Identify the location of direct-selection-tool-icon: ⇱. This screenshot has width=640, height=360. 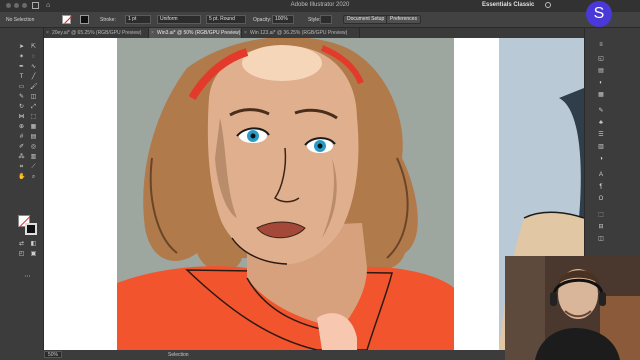
(33, 47).